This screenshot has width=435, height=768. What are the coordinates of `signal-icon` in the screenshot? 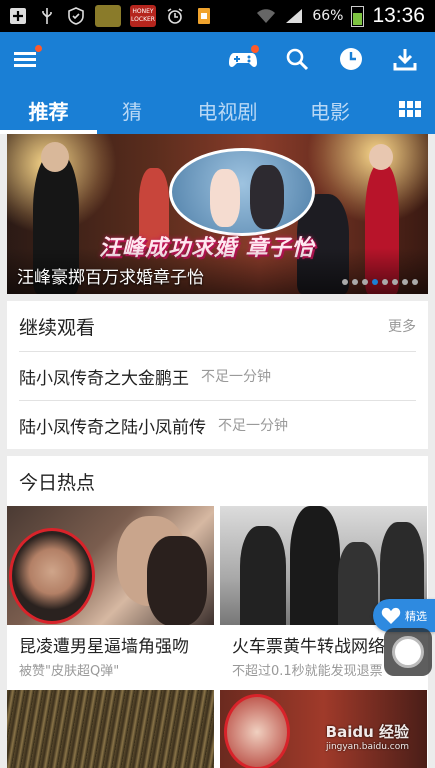 It's located at (294, 16).